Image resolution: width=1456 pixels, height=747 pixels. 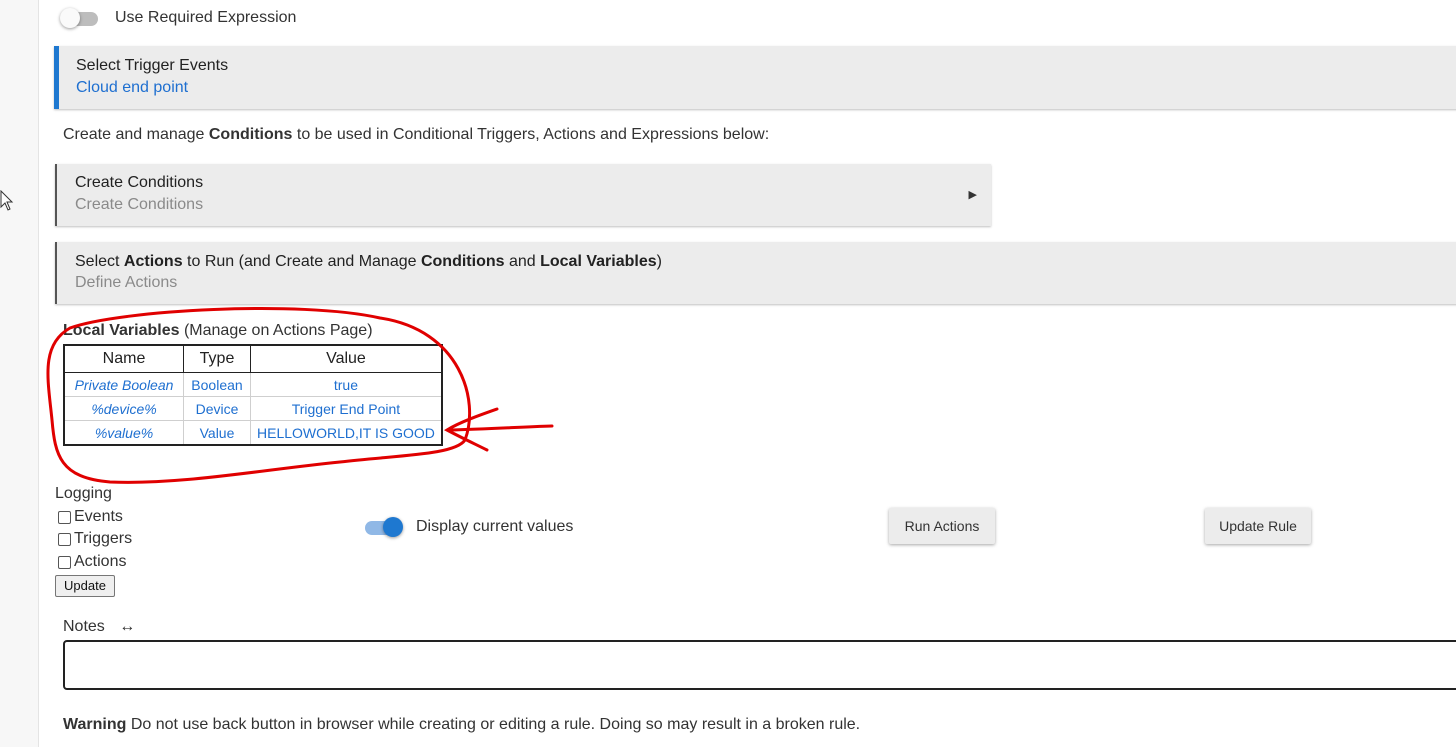 What do you see at coordinates (83, 493) in the screenshot?
I see `logging-title: Logging` at bounding box center [83, 493].